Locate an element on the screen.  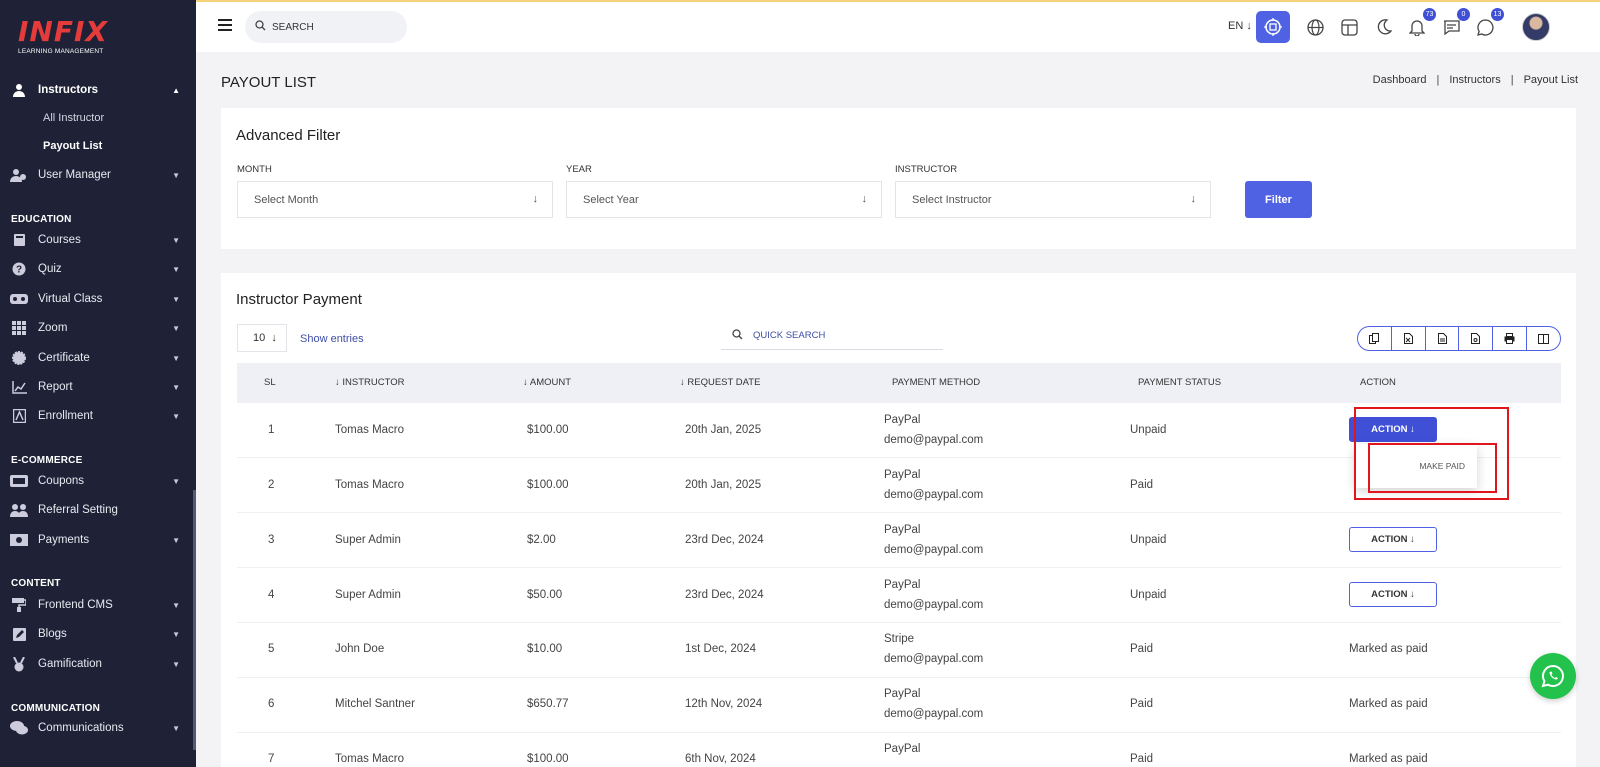
print-icon is located at coordinates (1509, 338).